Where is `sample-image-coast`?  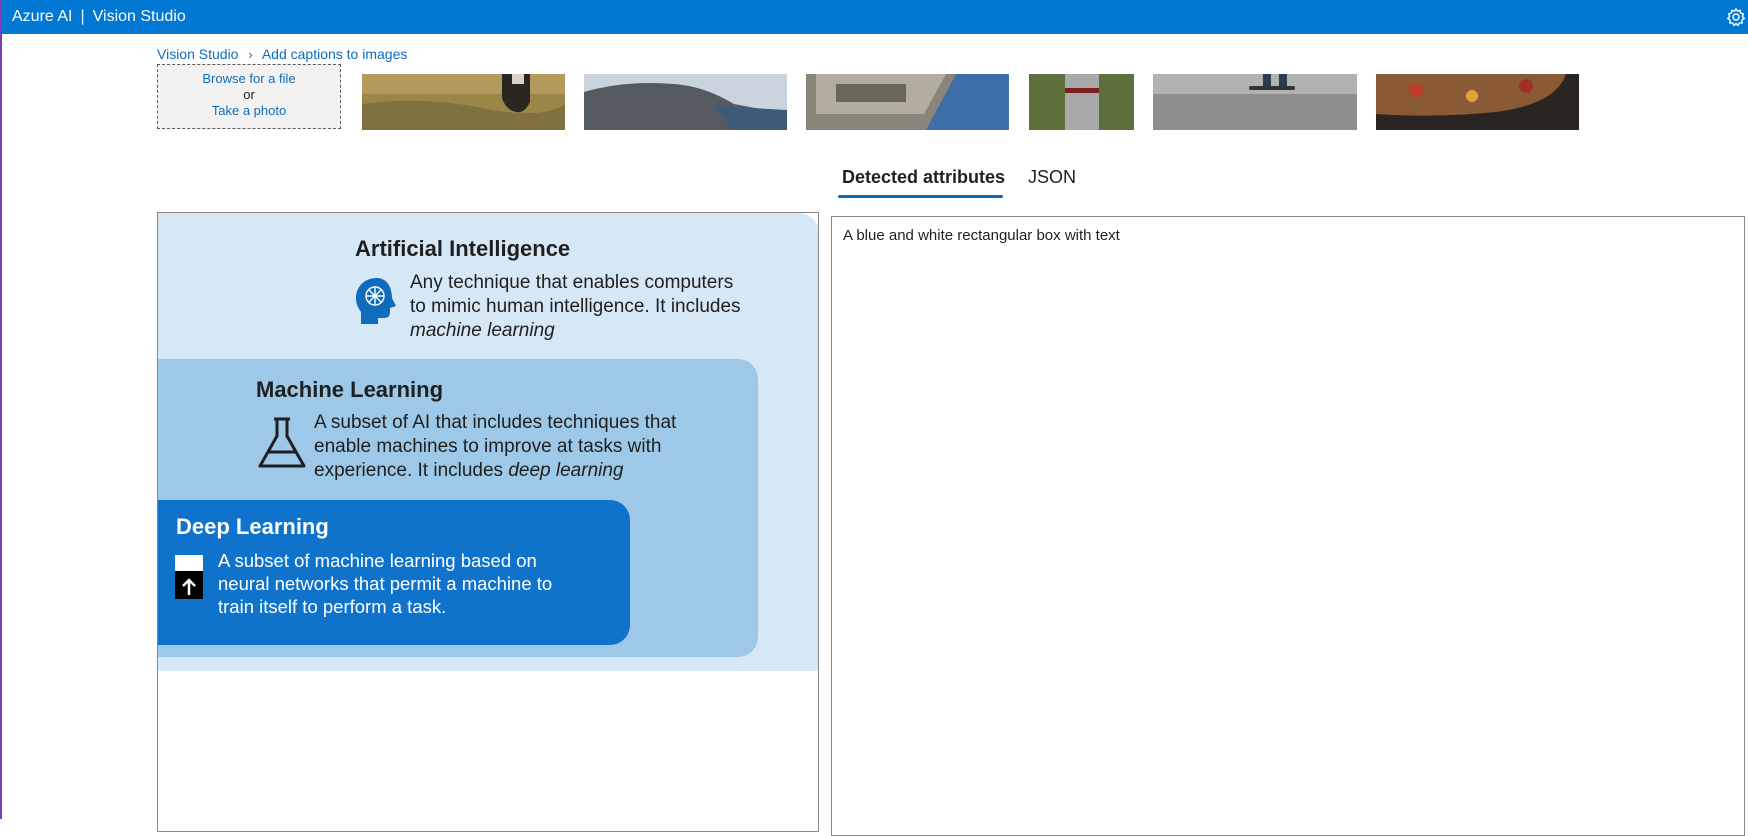
sample-image-coast is located at coordinates (685, 102).